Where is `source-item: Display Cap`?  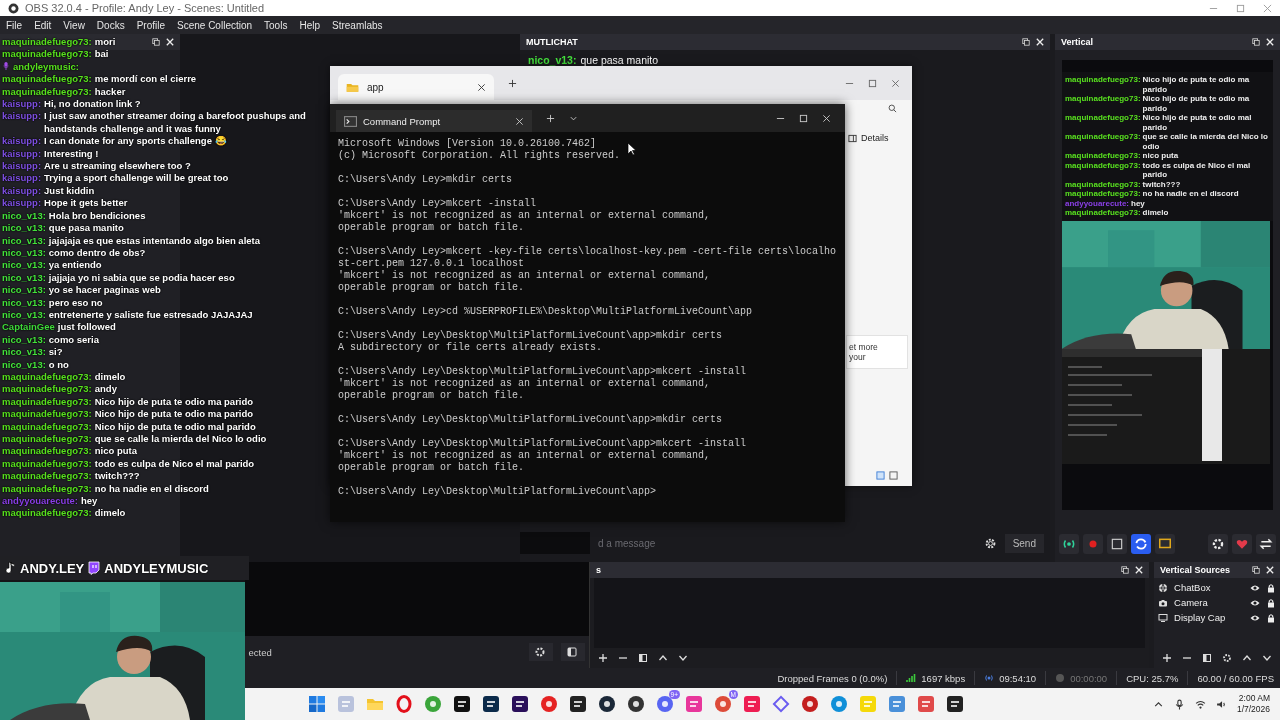
source-item: Display Cap is located at coordinates (1217, 617).